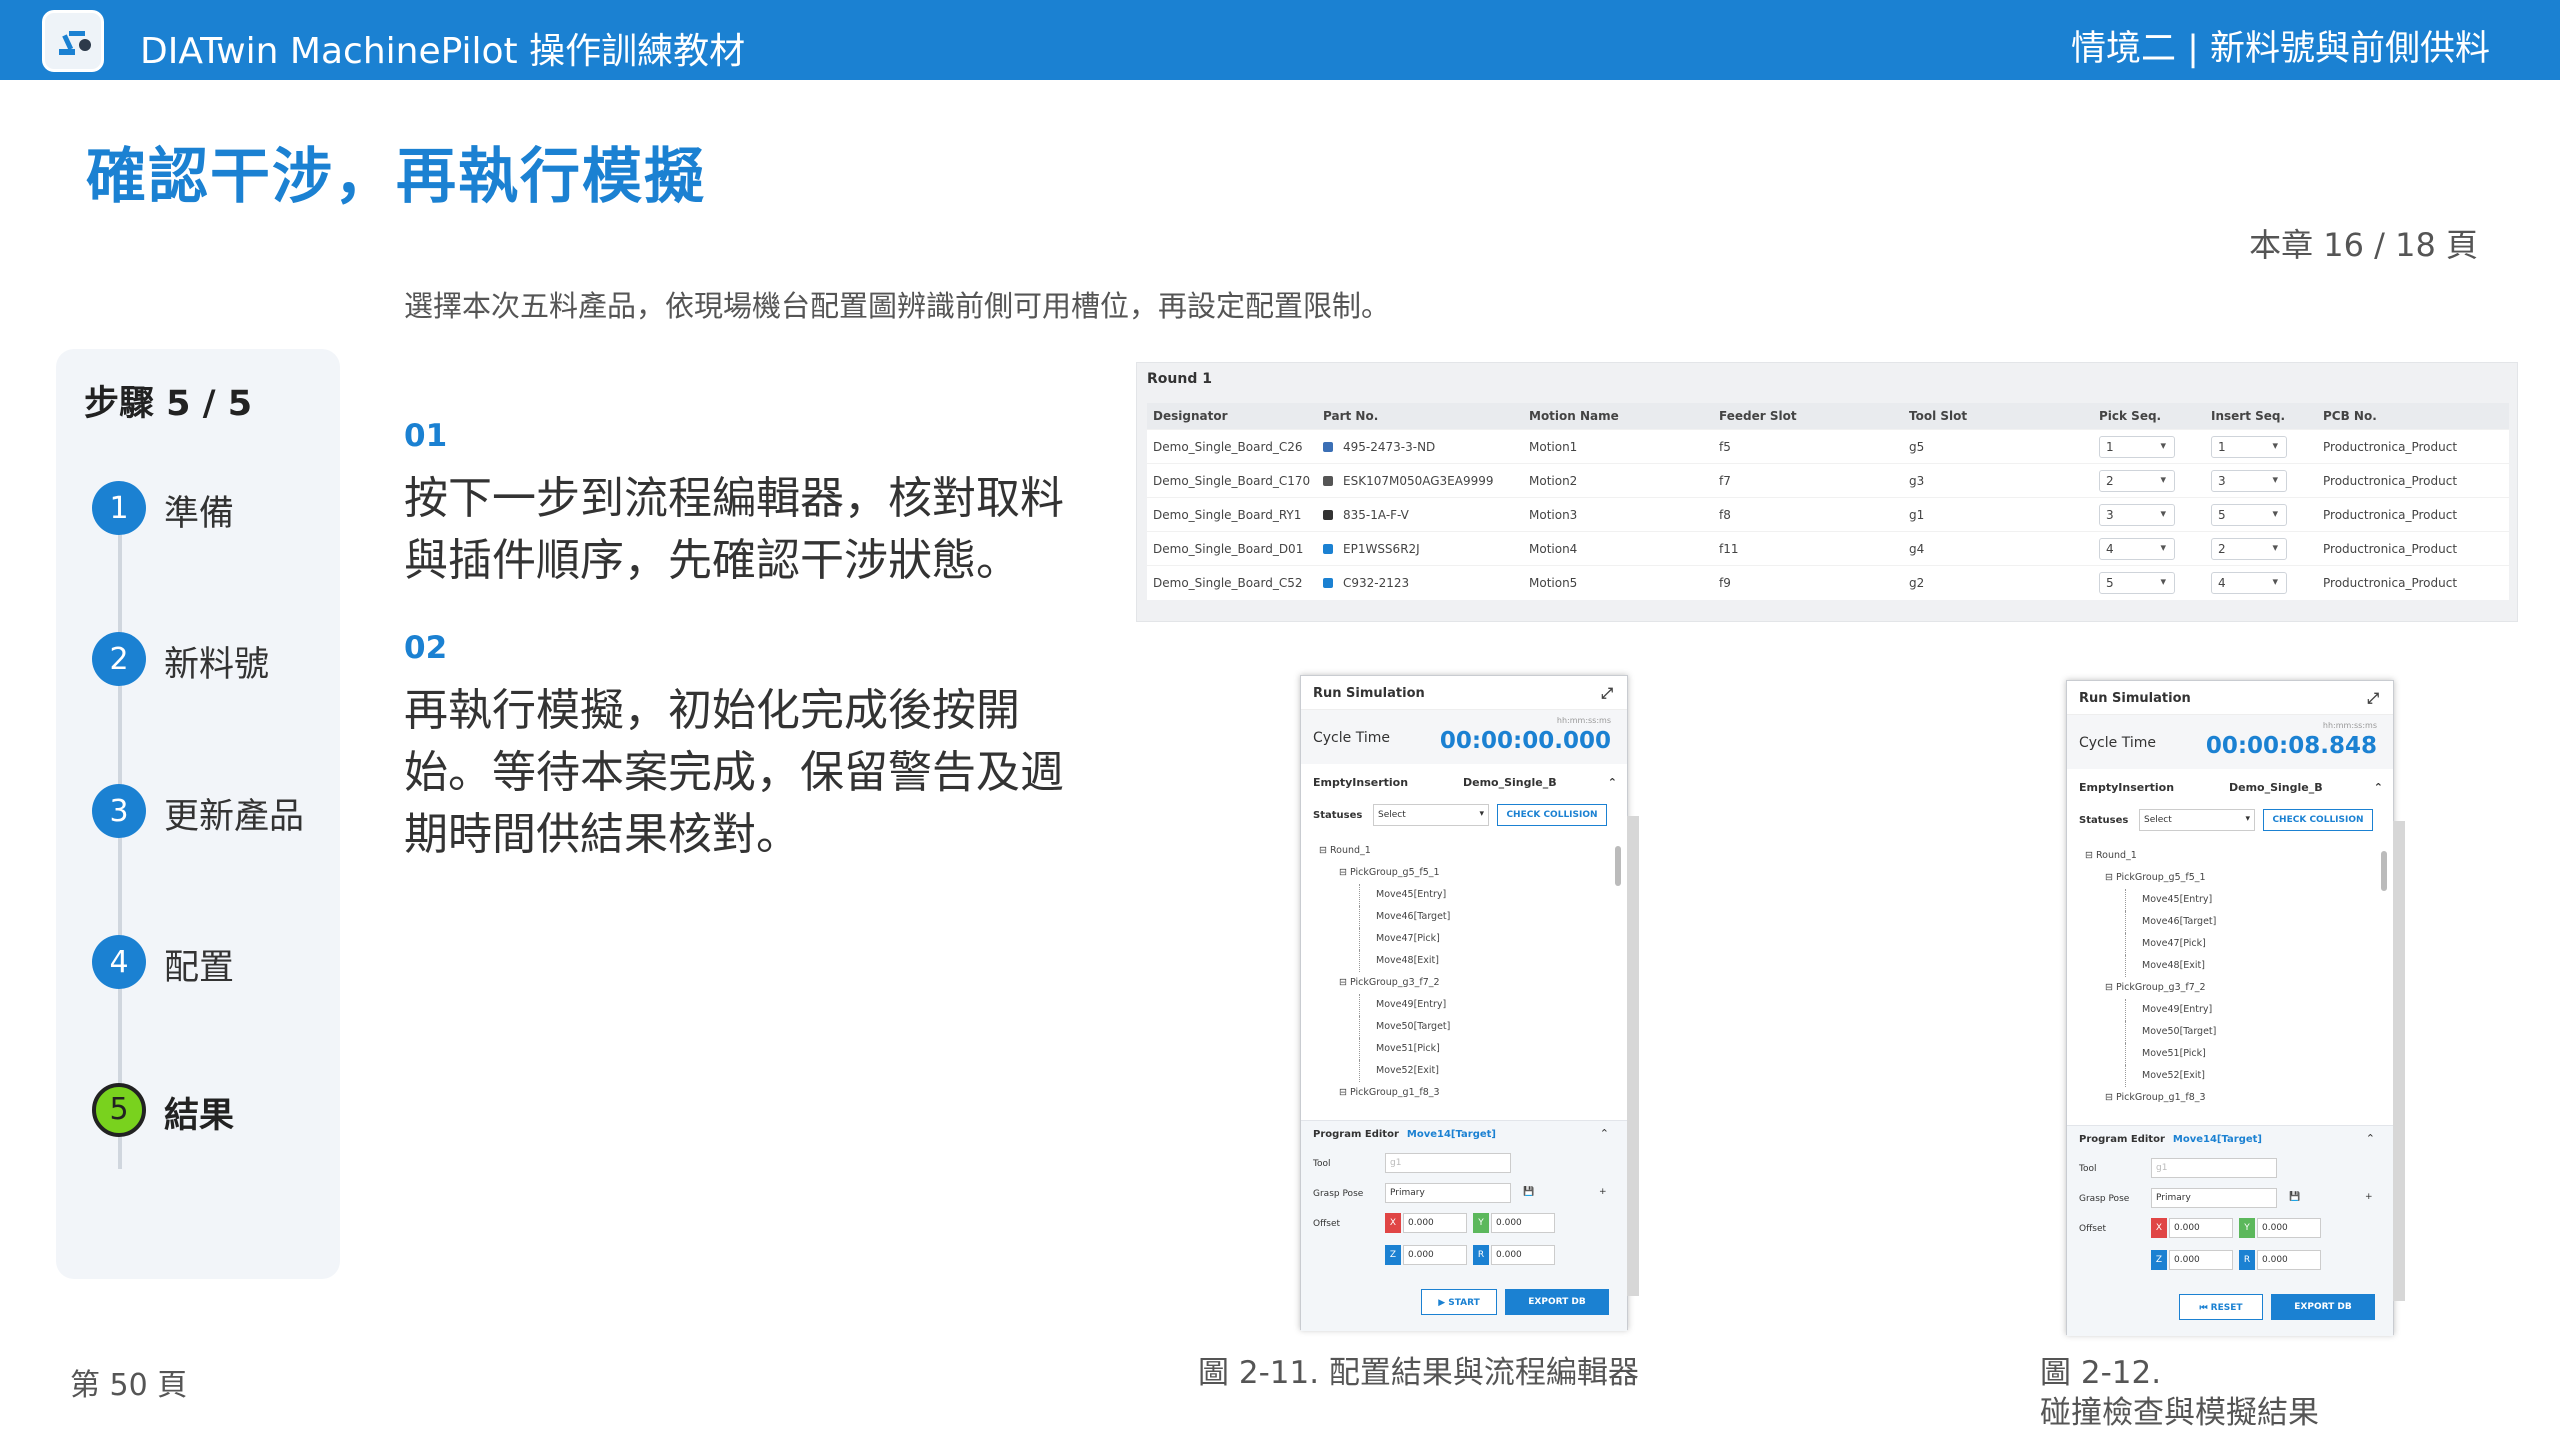 Image resolution: width=2560 pixels, height=1440 pixels. I want to click on panel-title: Run Simulation ⤢, so click(1464, 693).